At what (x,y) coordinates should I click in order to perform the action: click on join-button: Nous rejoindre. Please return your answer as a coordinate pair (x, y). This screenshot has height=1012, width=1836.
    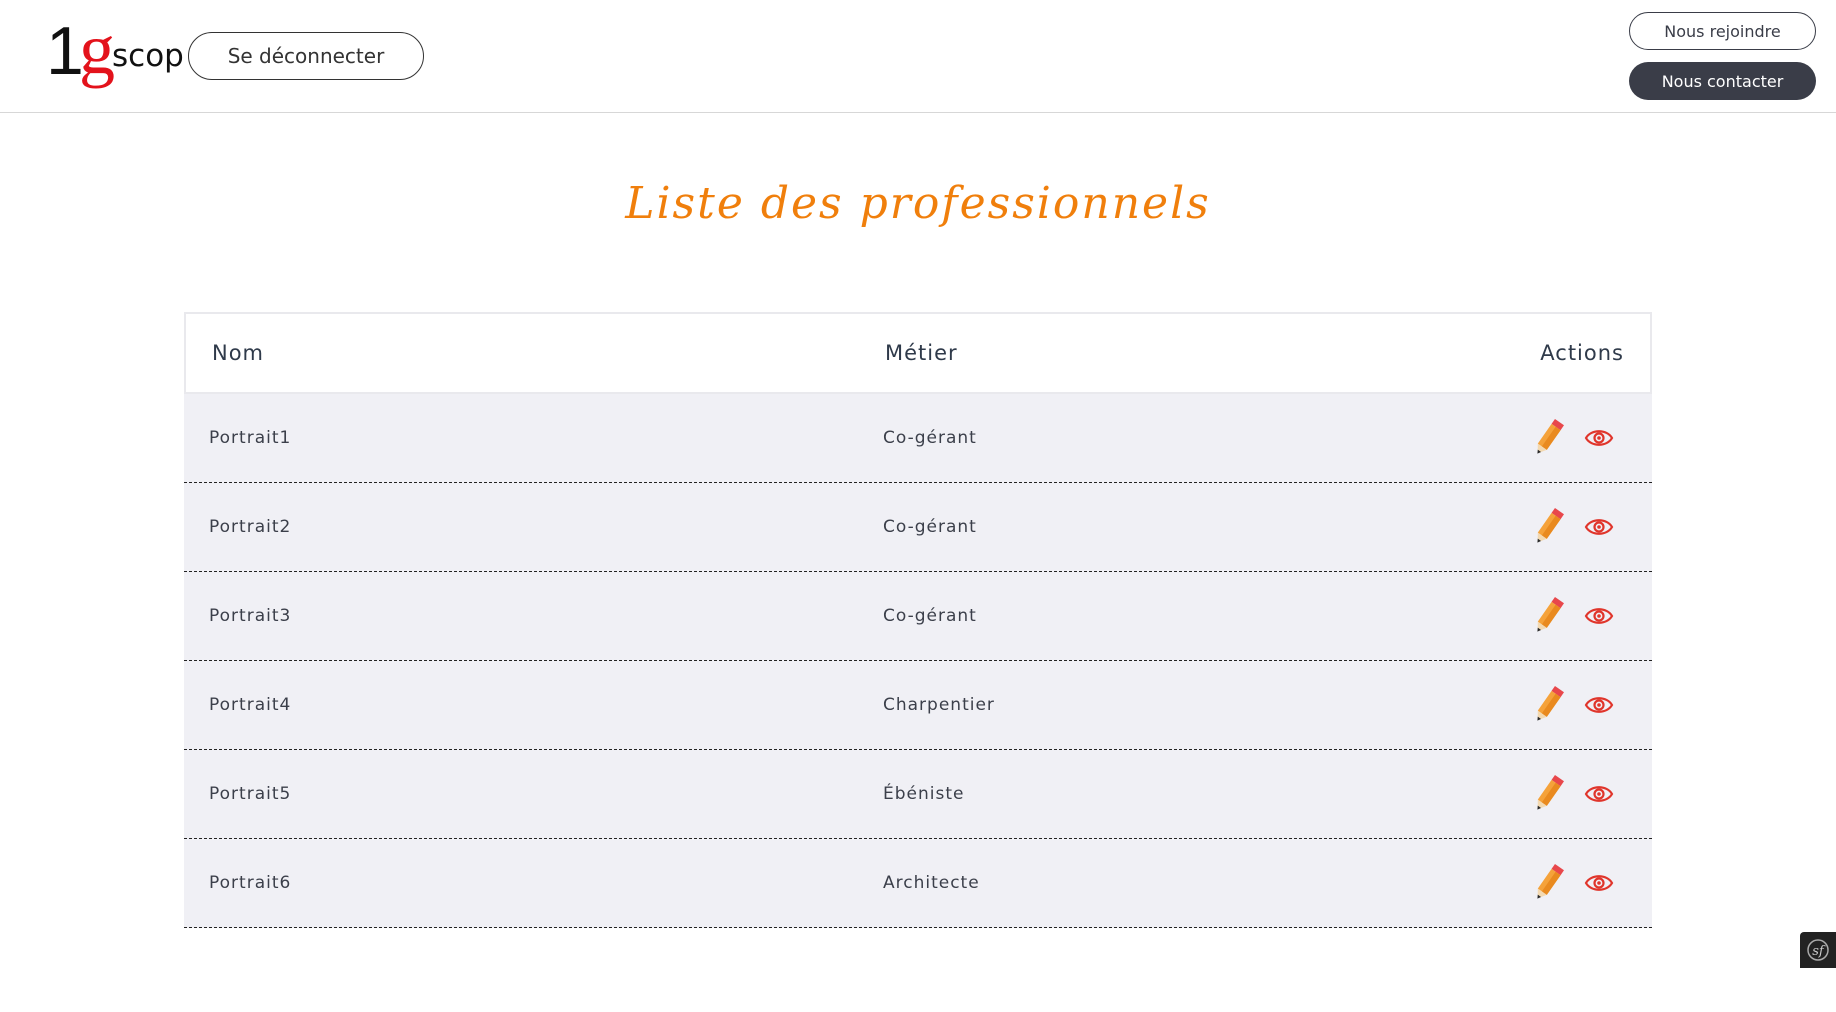
    Looking at the image, I should click on (1722, 31).